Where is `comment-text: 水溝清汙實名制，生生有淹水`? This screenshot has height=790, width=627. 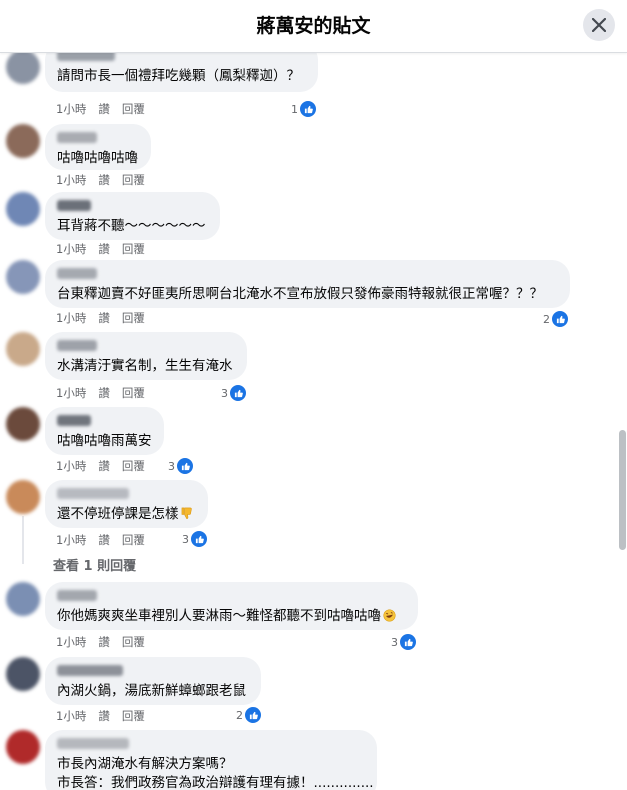 comment-text: 水溝清汙實名制，生生有淹水 is located at coordinates (145, 366).